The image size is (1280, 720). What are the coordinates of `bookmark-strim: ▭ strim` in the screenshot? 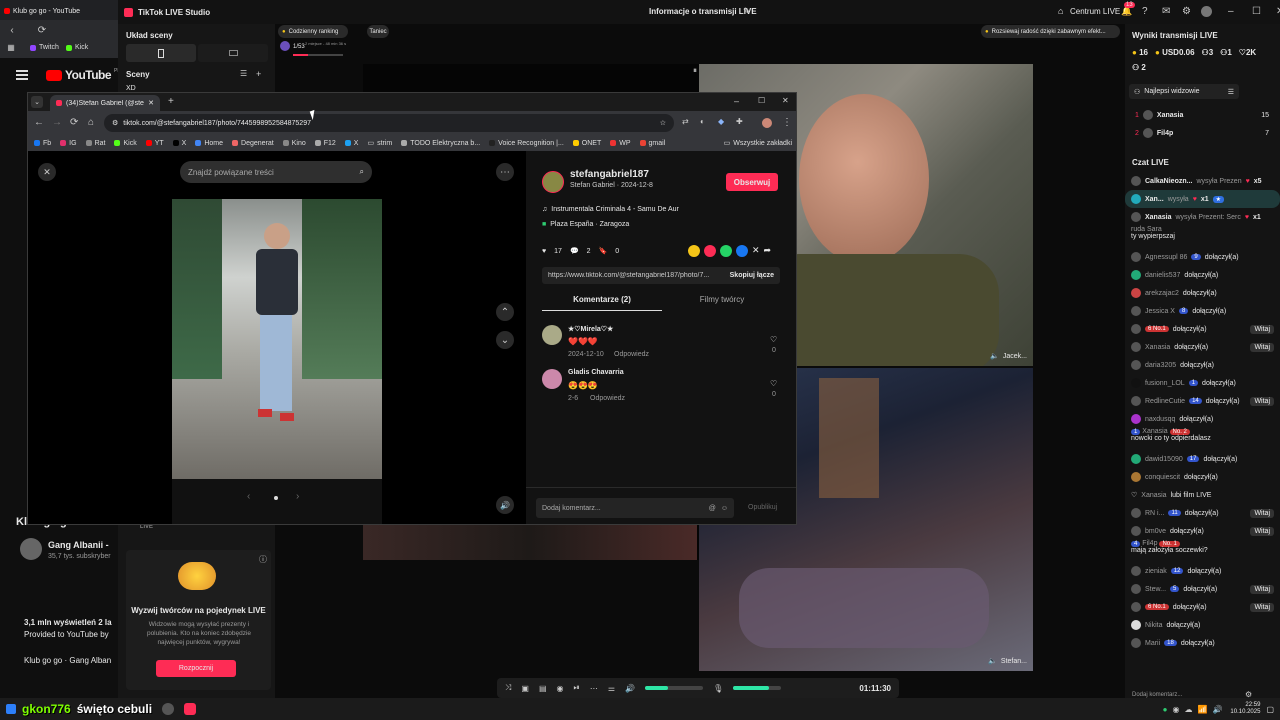 It's located at (379, 143).